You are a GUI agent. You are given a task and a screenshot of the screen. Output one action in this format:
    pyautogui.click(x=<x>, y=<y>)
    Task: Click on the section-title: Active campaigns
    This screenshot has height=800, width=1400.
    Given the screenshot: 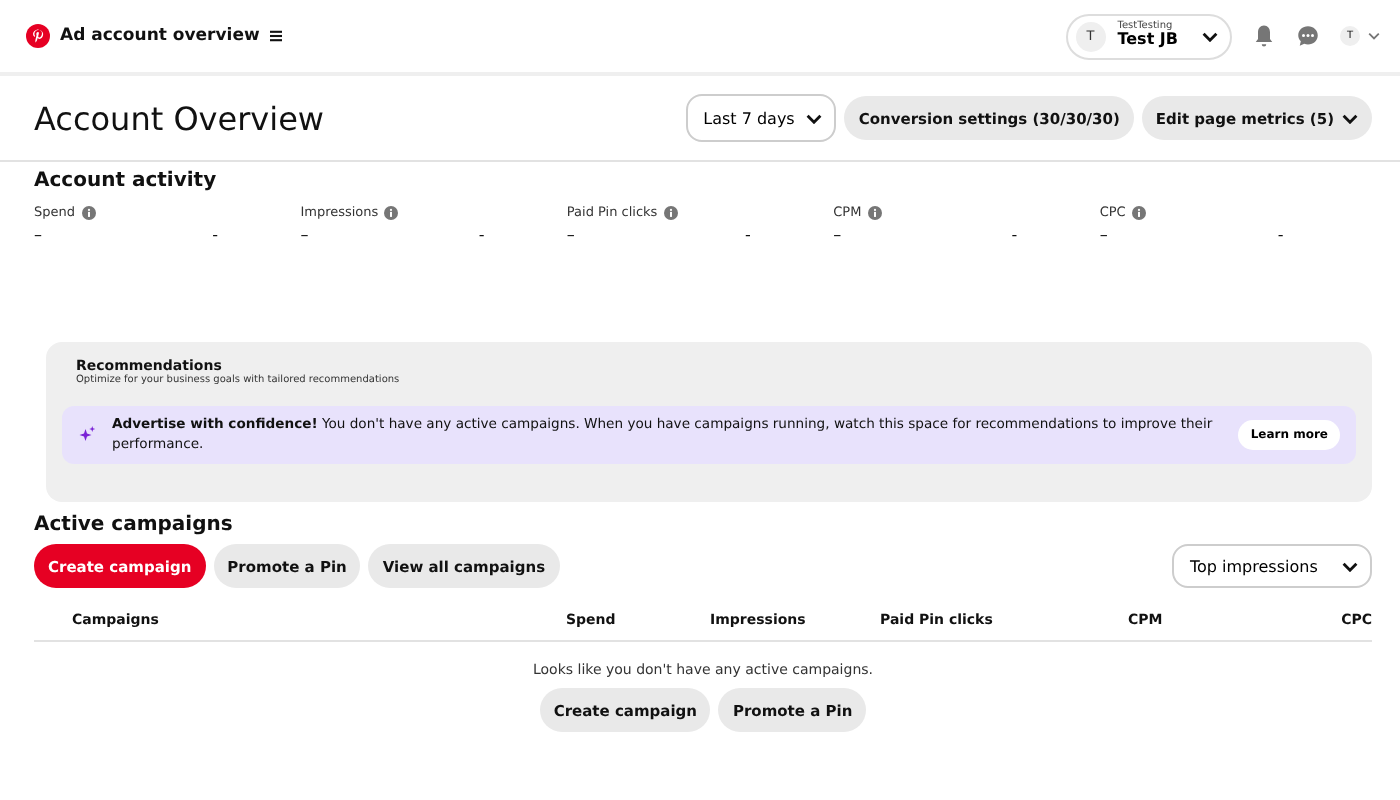 What is the action you would take?
    pyautogui.click(x=134, y=525)
    